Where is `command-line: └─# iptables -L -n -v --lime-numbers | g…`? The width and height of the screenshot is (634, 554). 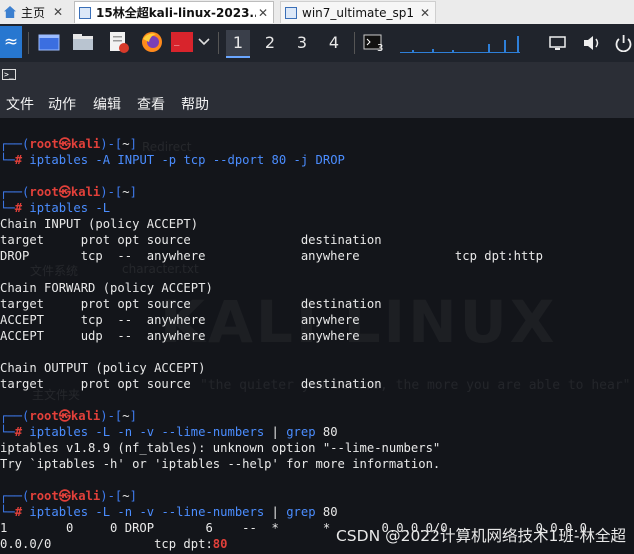
command-line: └─# iptables -L -n -v --lime-numbers | g… is located at coordinates (169, 432).